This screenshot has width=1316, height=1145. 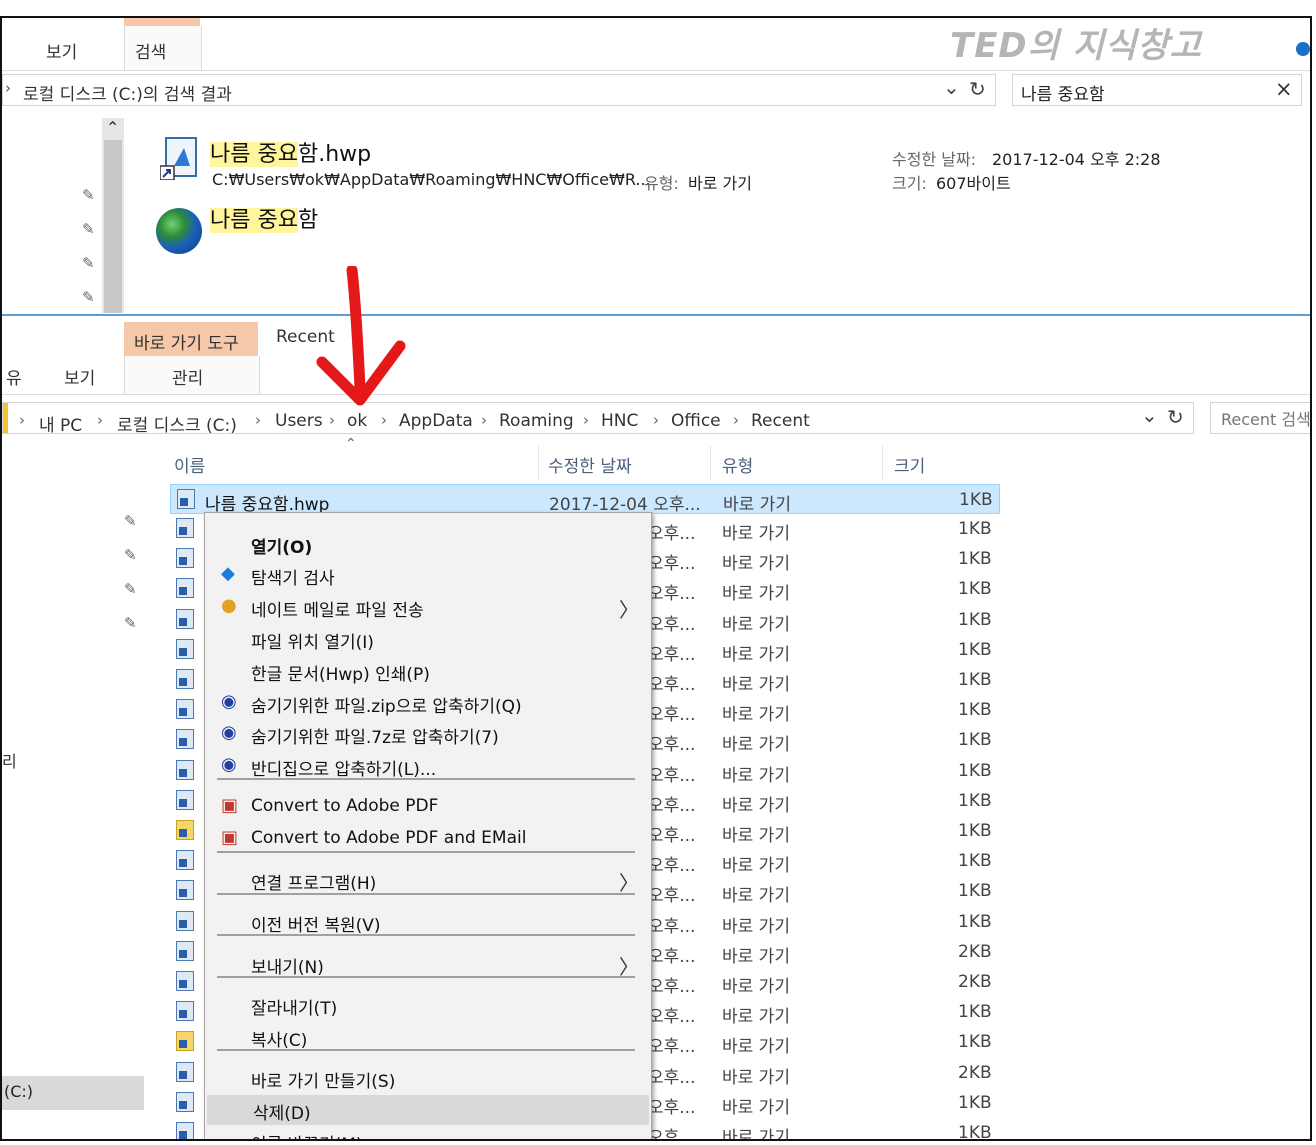 I want to click on tab-manage: 관리, so click(x=187, y=376).